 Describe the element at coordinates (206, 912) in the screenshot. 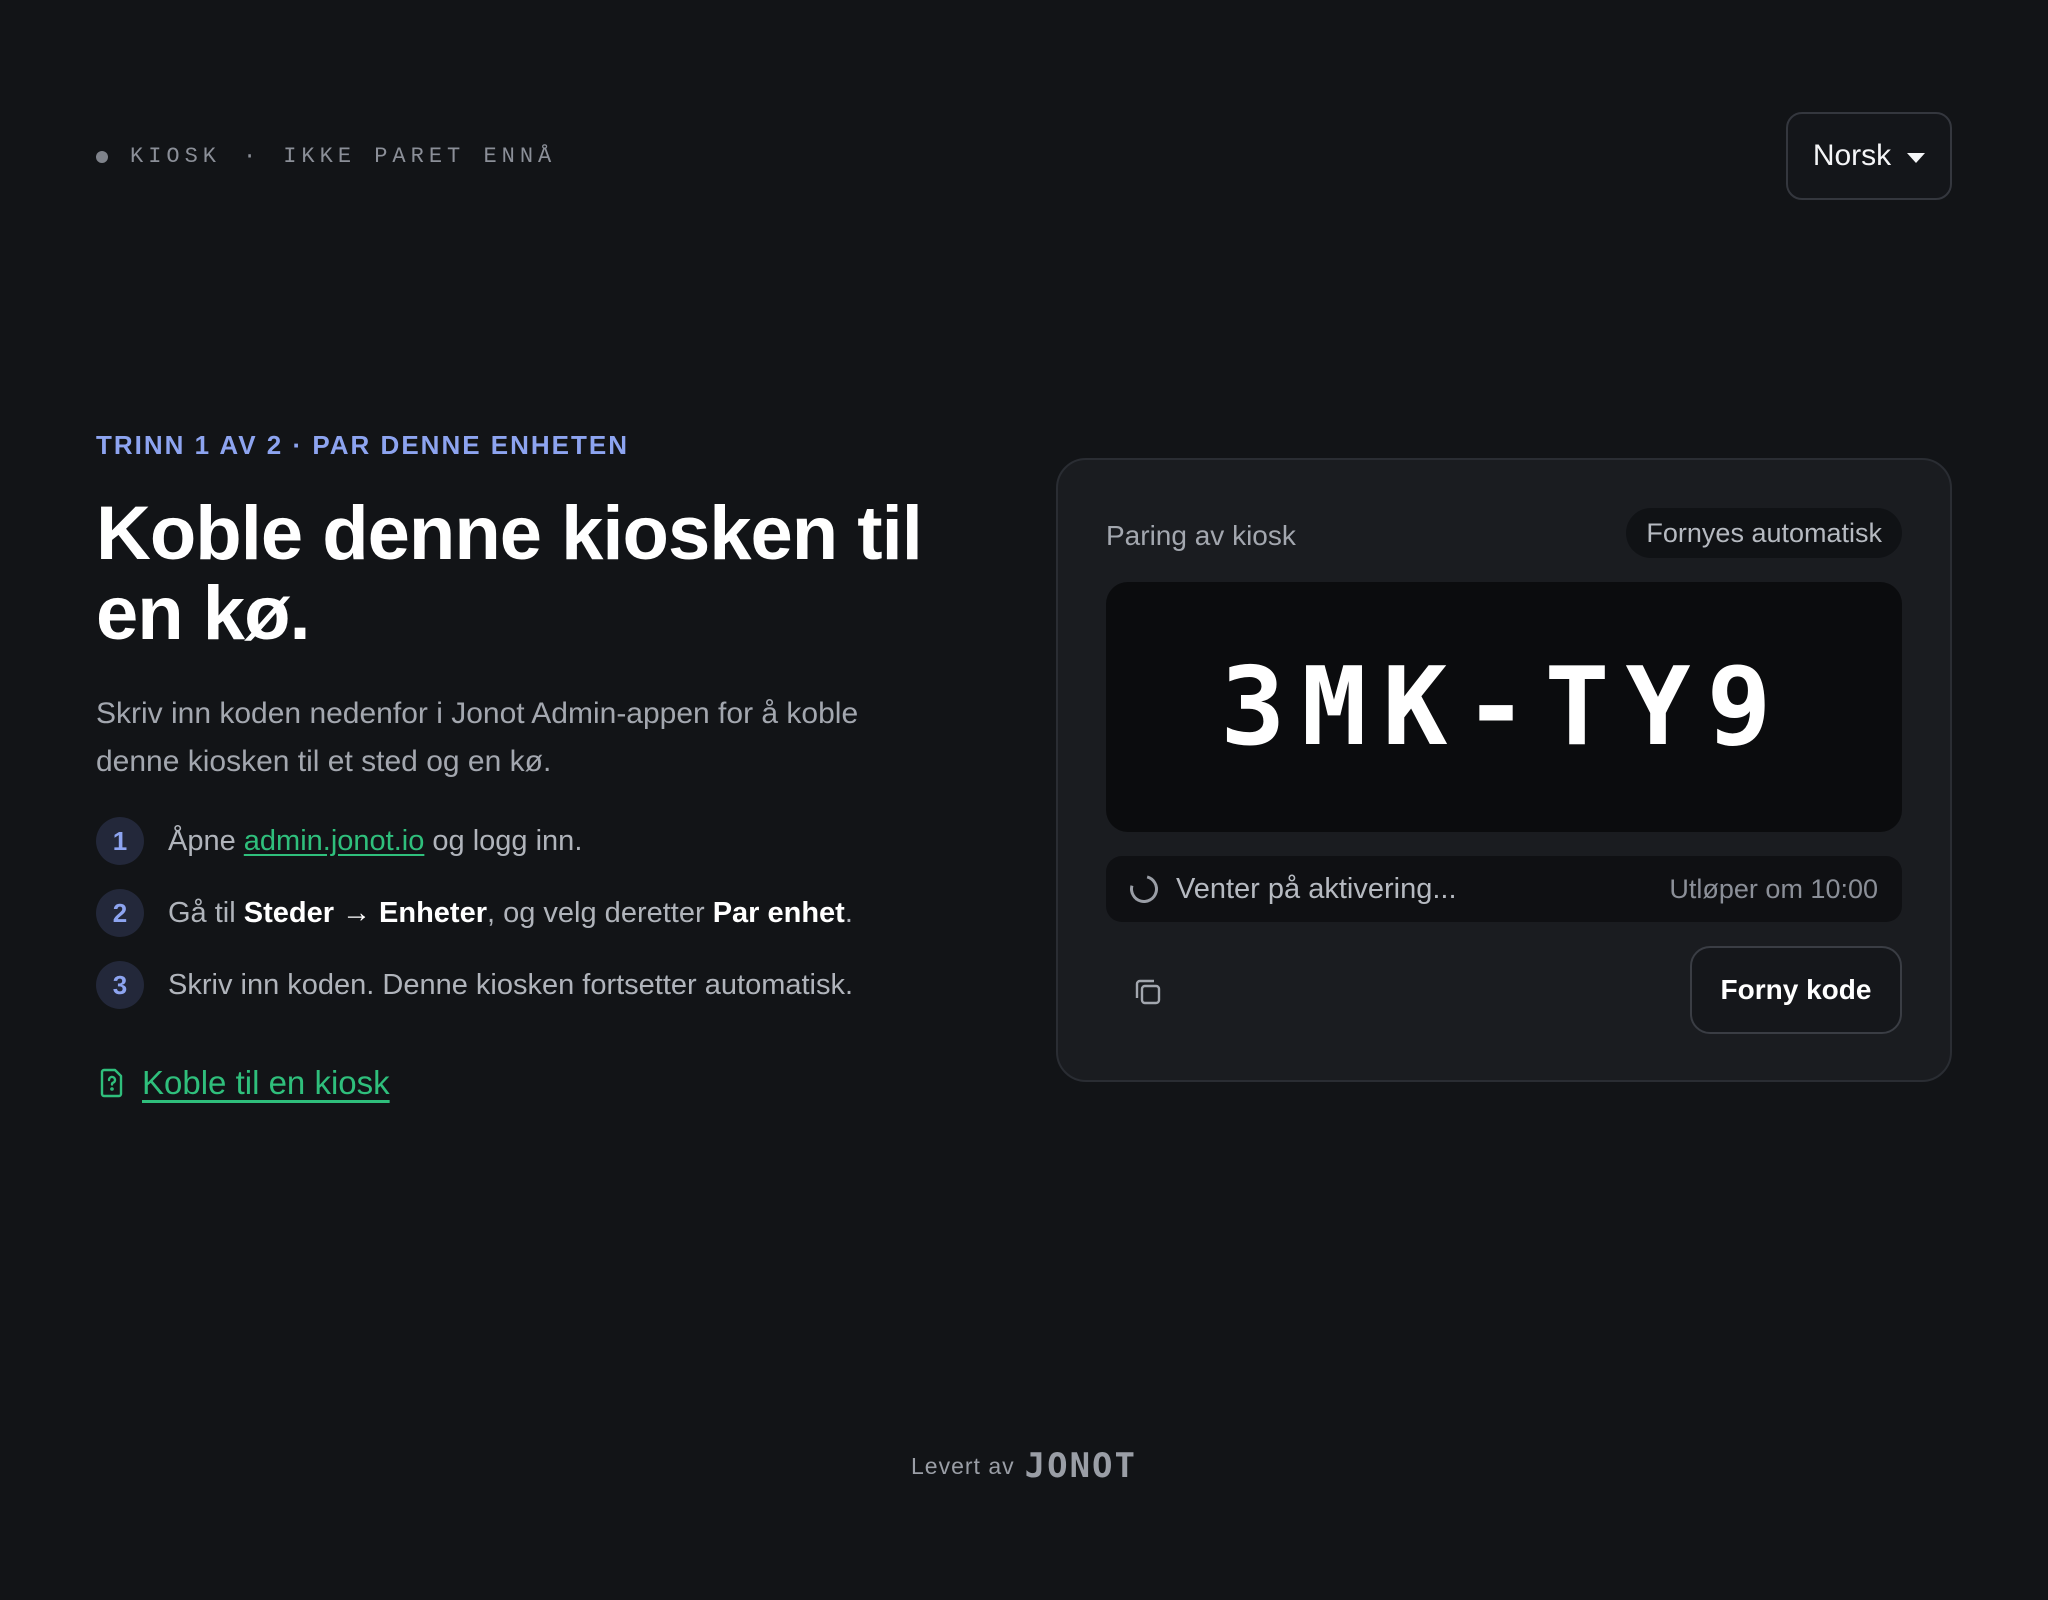

I see `step-prefix: Gå til` at that location.